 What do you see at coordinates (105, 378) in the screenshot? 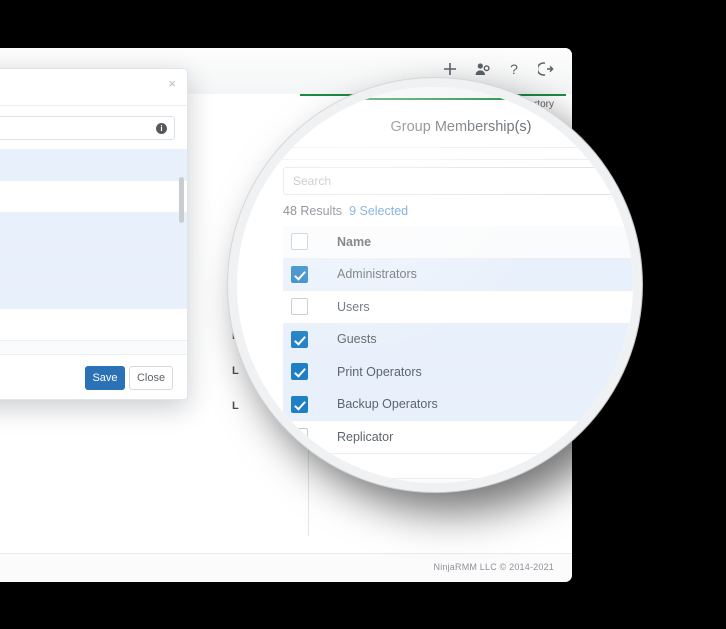
I see `save-button: Save` at bounding box center [105, 378].